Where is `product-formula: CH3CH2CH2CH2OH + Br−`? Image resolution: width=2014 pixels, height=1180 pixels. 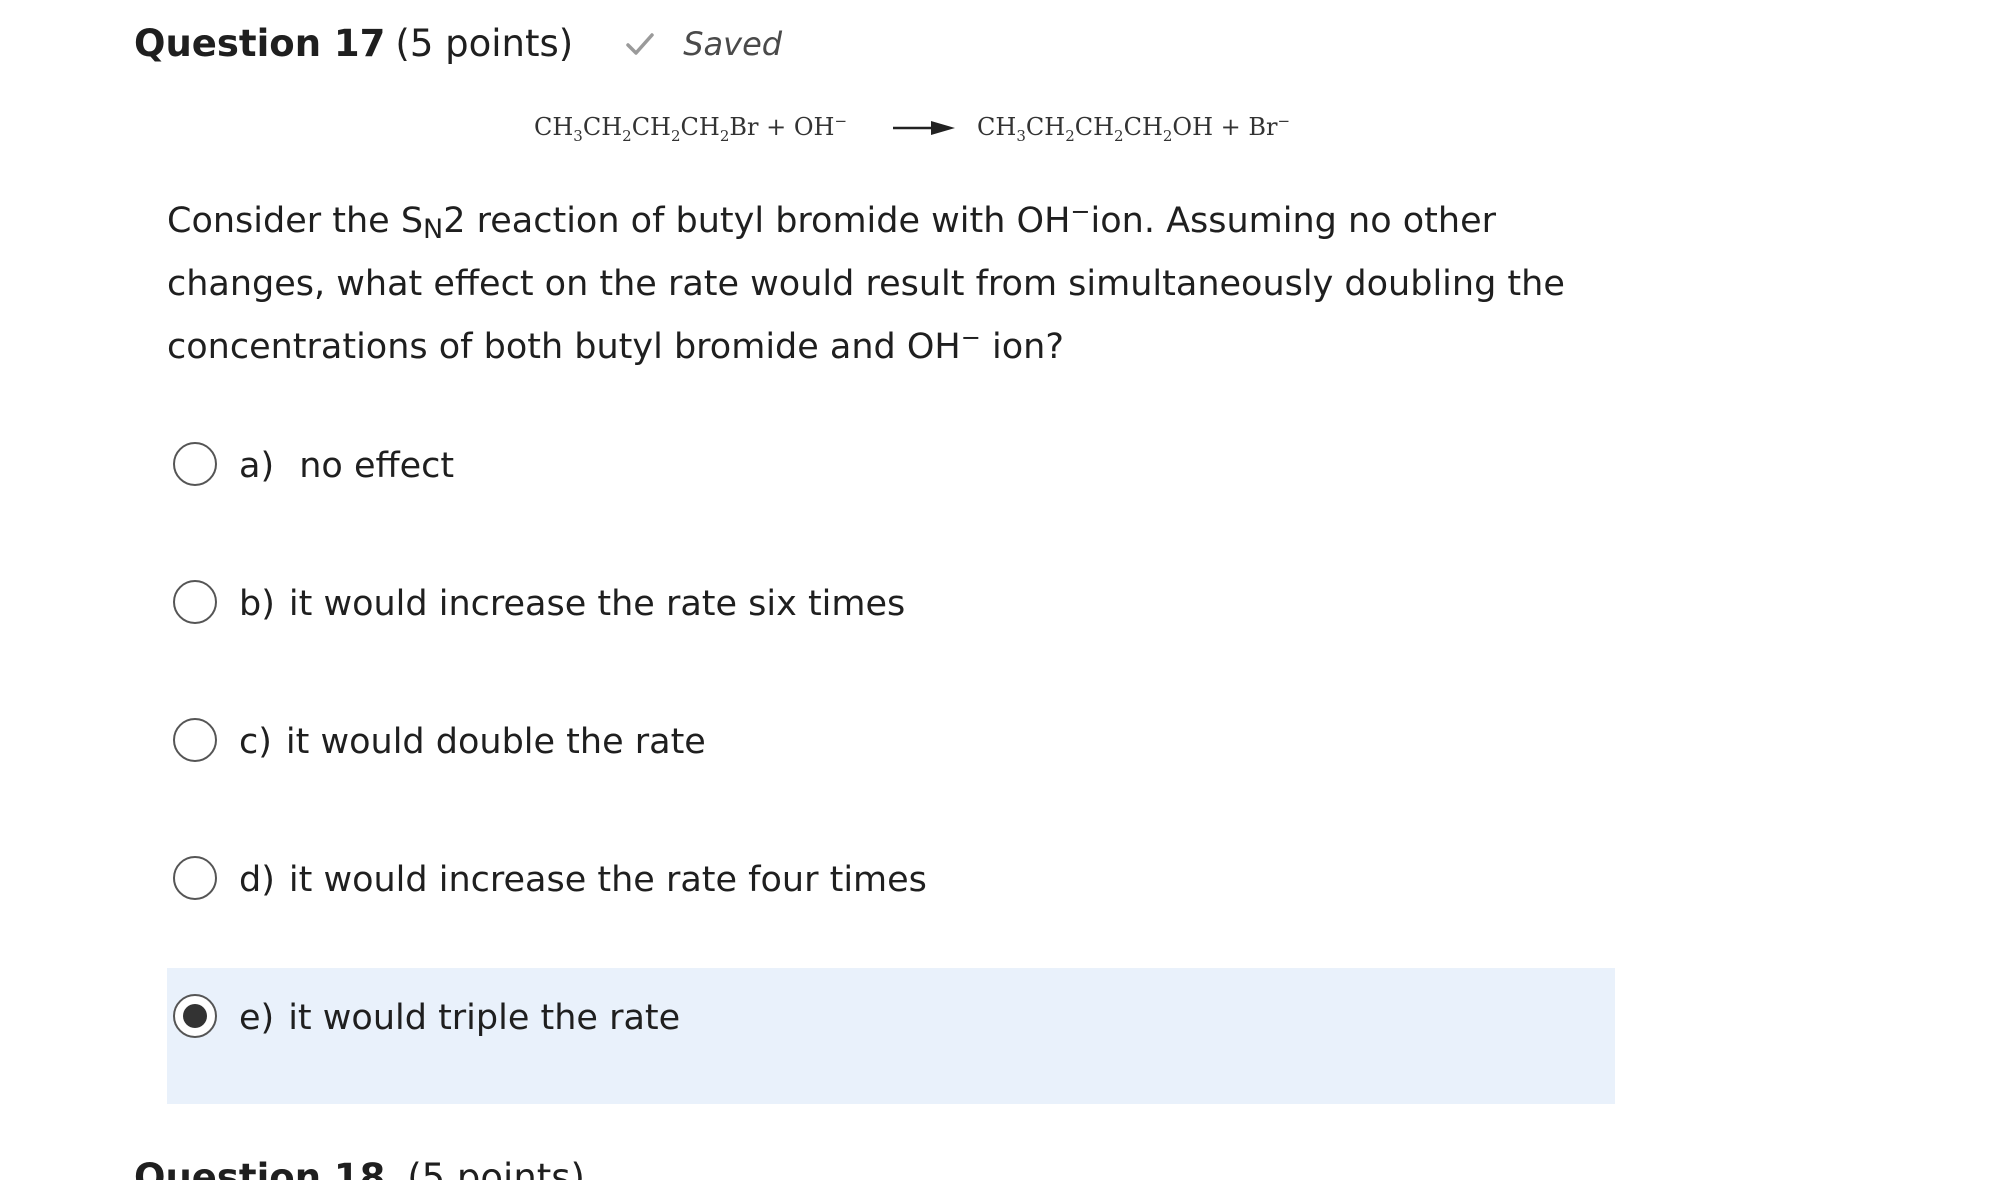 product-formula: CH3CH2CH2CH2OH + Br− is located at coordinates (1134, 128).